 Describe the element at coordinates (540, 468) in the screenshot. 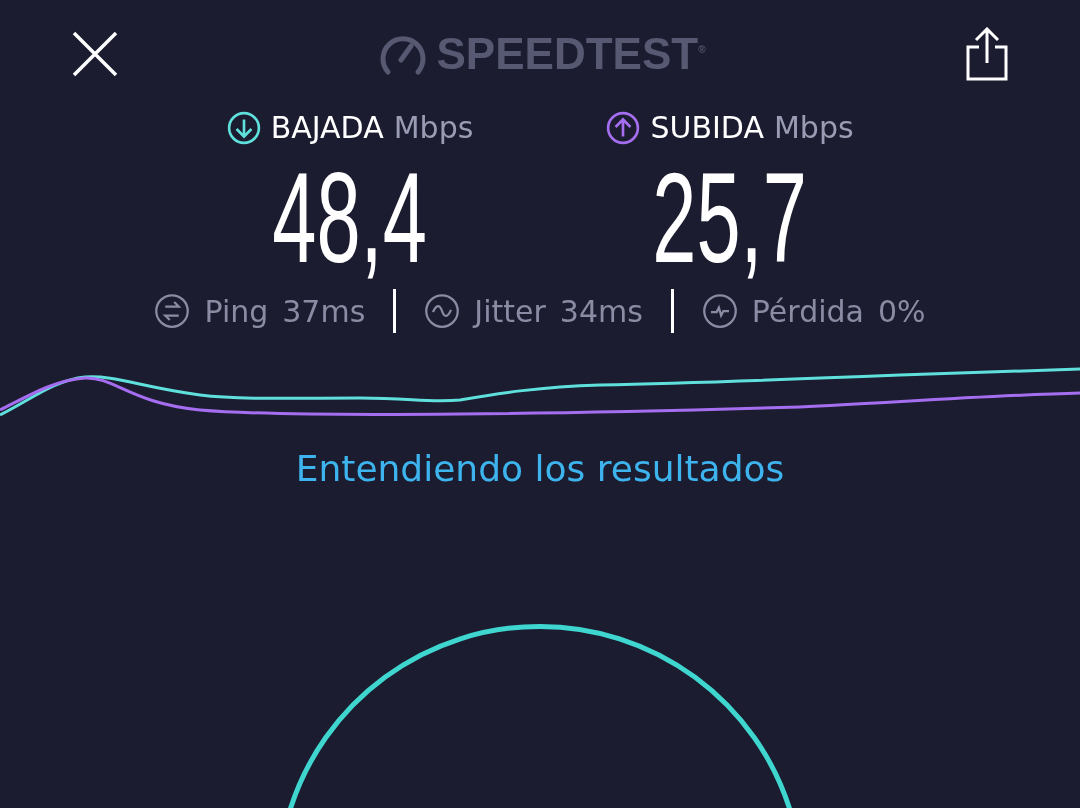

I see `results-link: Entendiendo los resultados` at that location.